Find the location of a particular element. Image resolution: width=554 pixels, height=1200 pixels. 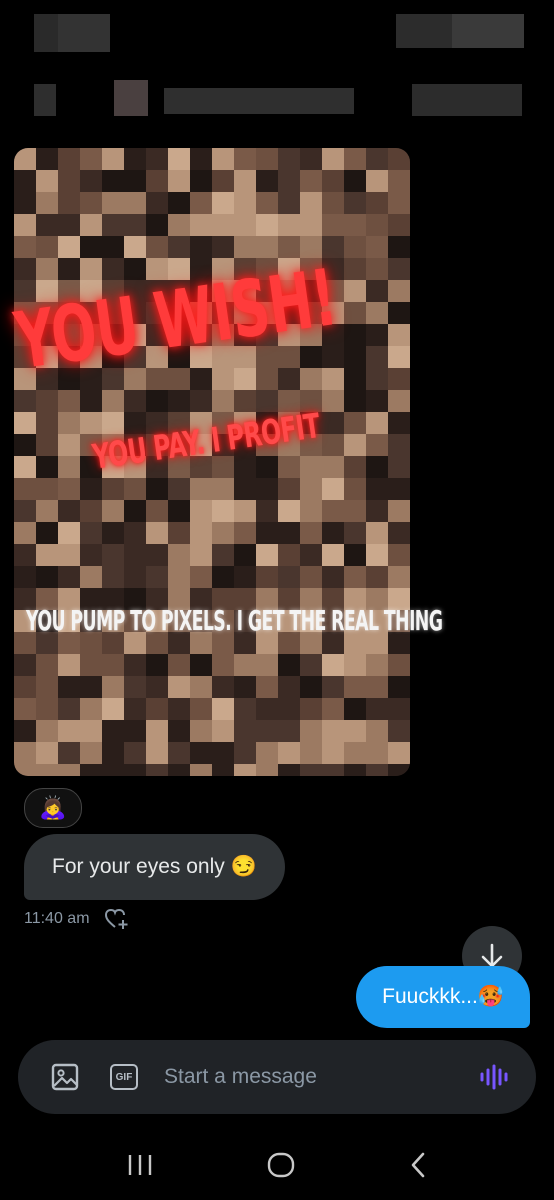

sent-message-bubble: Fuuckkk...🥵 is located at coordinates (443, 997).